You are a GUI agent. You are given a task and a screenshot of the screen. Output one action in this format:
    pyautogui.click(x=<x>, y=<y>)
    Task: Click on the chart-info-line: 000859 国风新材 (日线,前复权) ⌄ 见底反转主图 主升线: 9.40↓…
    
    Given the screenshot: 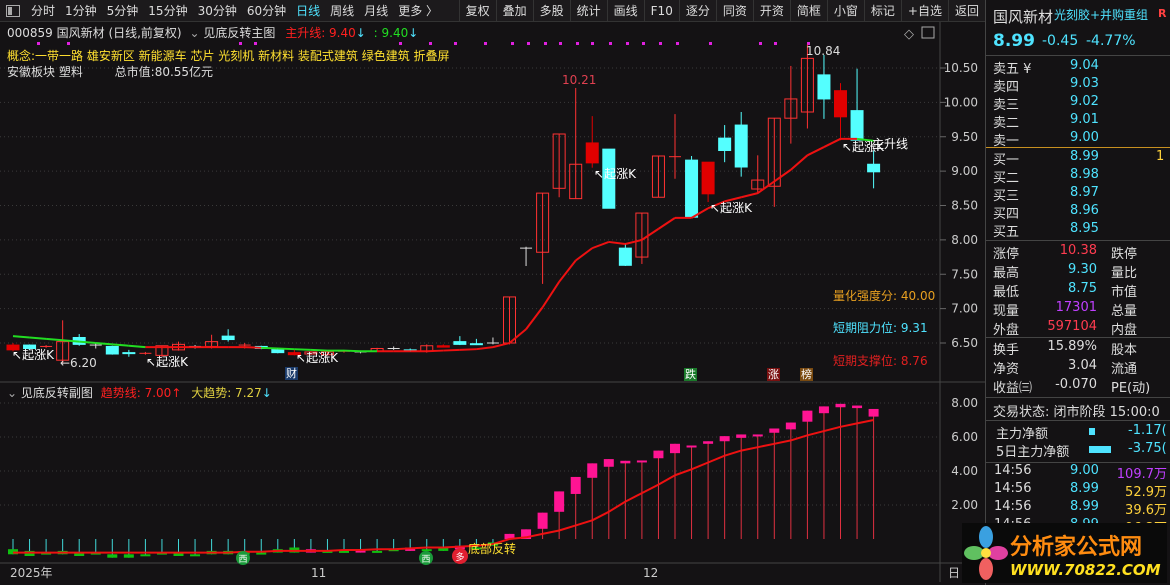 What is the action you would take?
    pyautogui.click(x=212, y=32)
    